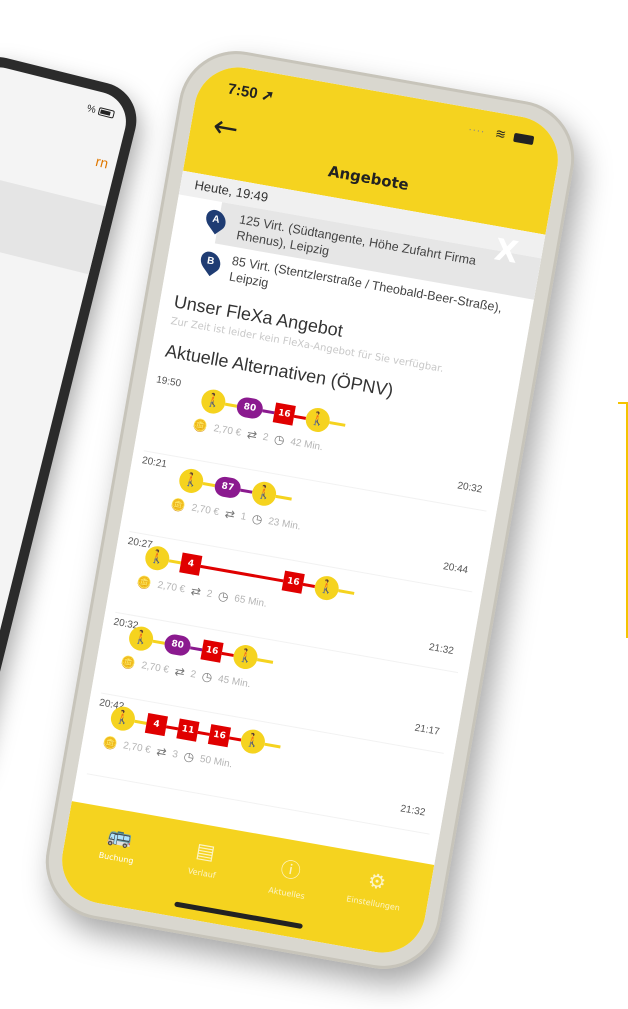 Image resolution: width=628 pixels, height=1009 pixels. I want to click on location-arrow-icon: ➚, so click(268, 96).